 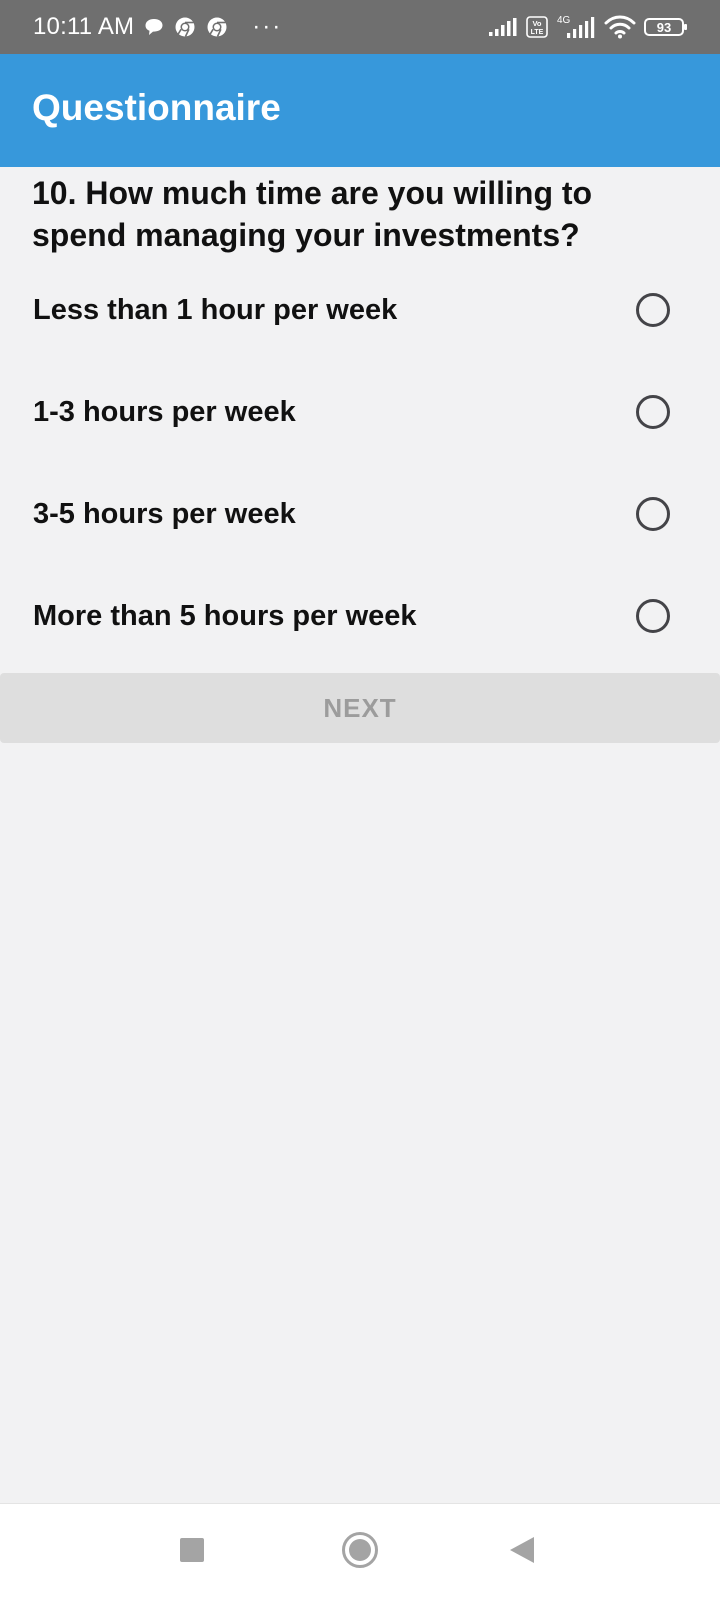 I want to click on signal-4g-icon: 4G, so click(x=576, y=27).